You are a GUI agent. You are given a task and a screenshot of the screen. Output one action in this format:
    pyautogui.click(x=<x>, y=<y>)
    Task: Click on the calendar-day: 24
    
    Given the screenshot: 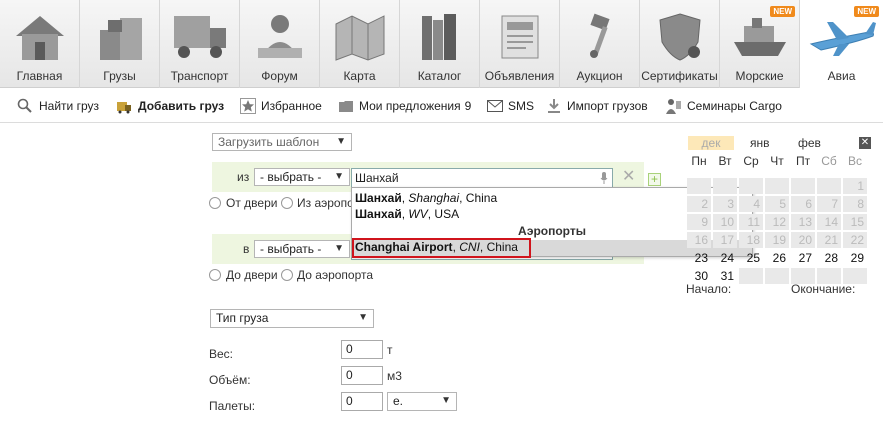 What is the action you would take?
    pyautogui.click(x=725, y=258)
    